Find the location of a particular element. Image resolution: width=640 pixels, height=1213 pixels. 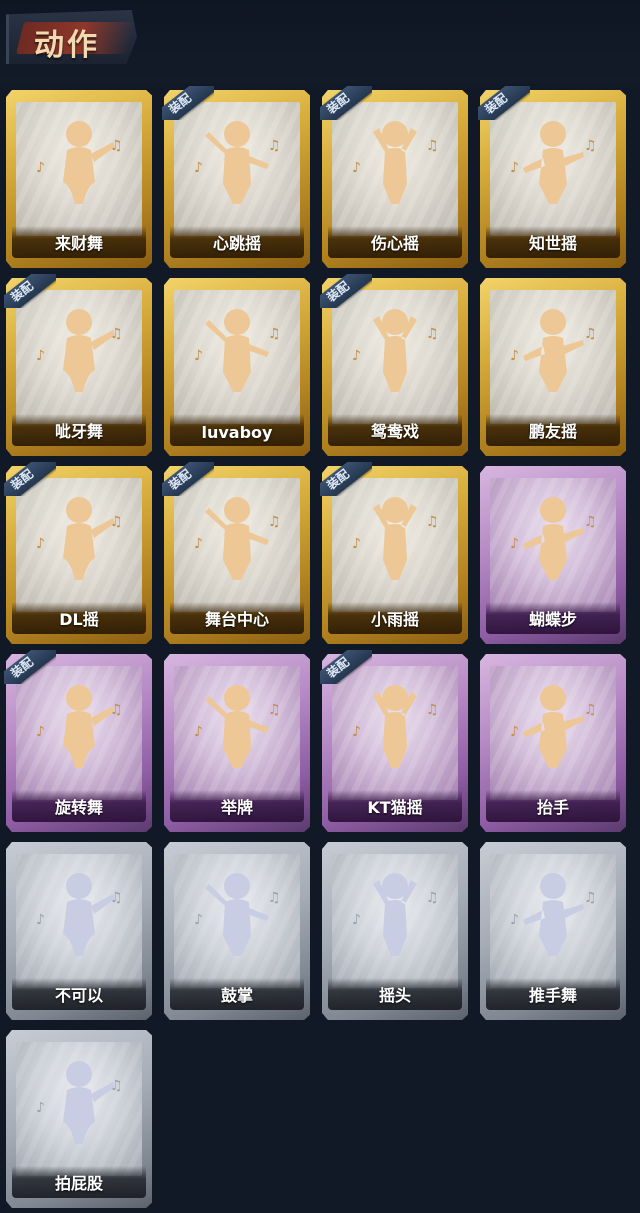

action-card: ♪ ♫ 旋转舞 装配 is located at coordinates (78, 741).